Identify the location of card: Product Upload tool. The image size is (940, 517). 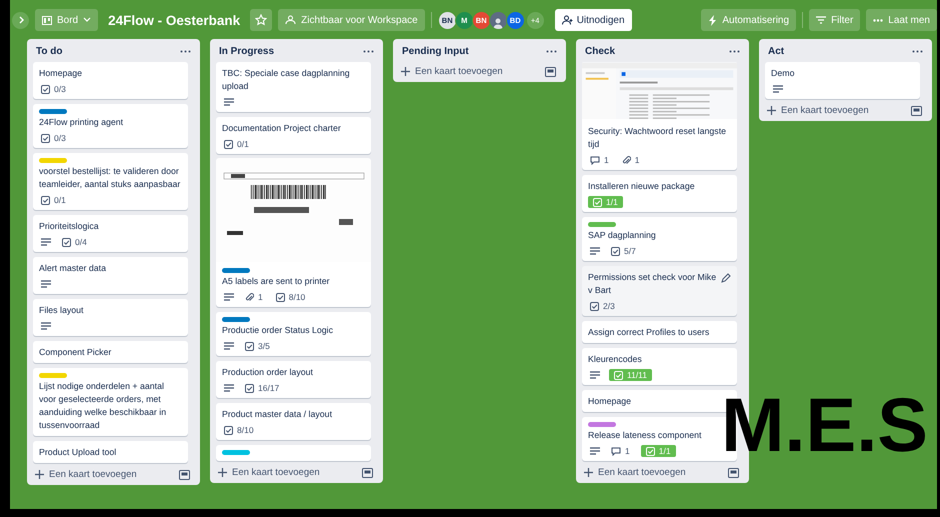
(110, 452).